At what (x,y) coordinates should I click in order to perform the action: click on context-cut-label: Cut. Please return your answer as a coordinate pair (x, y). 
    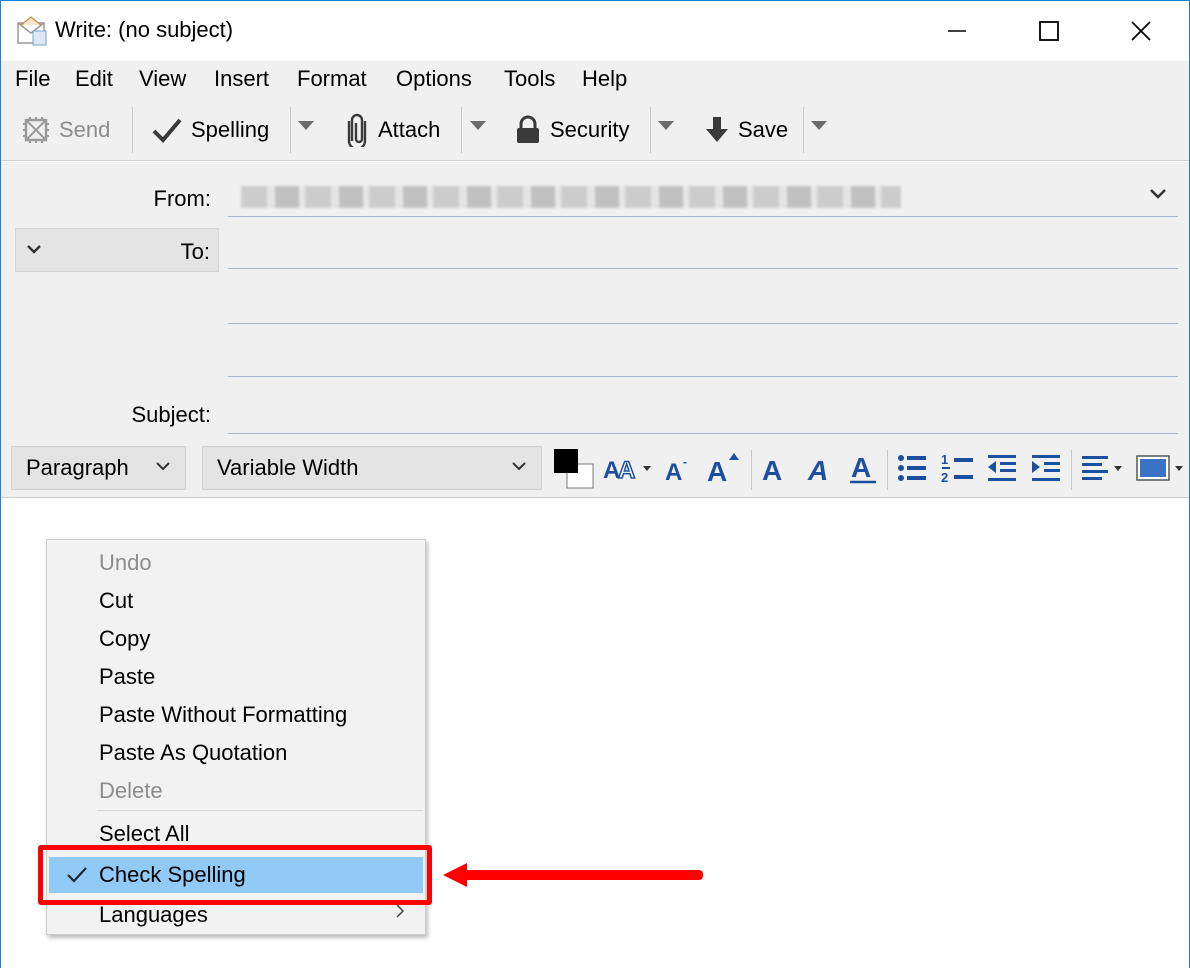
    Looking at the image, I should click on (116, 600).